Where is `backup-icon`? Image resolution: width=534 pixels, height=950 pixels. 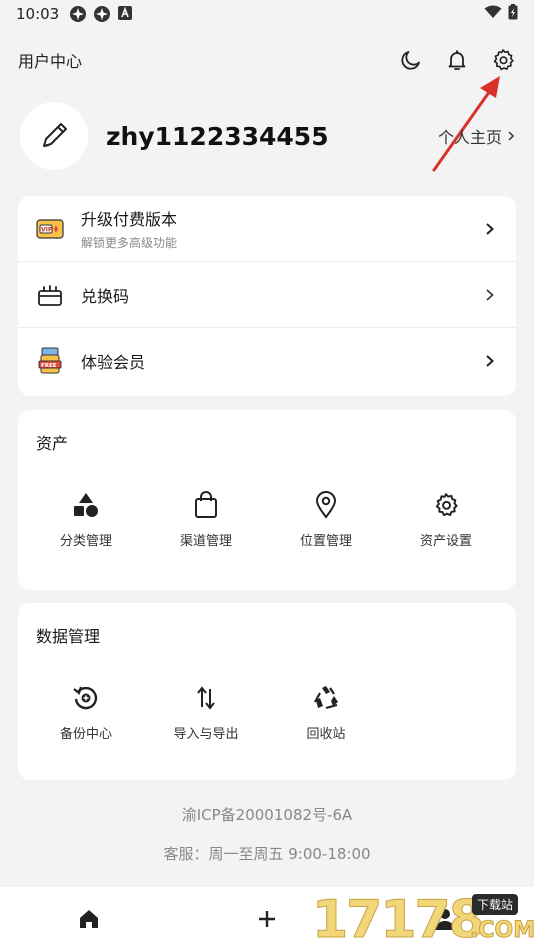
backup-icon is located at coordinates (86, 698).